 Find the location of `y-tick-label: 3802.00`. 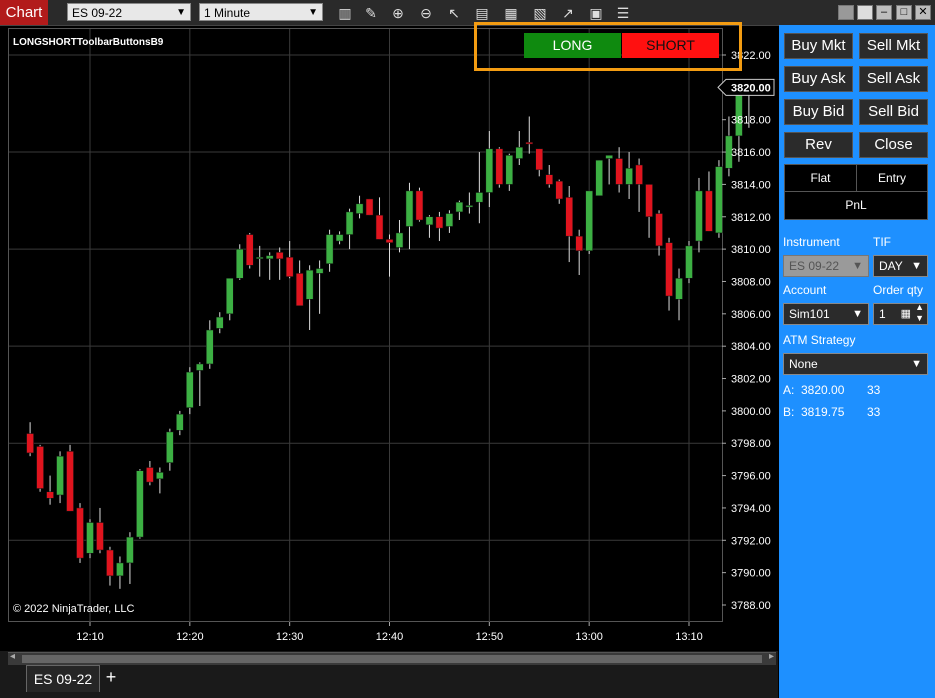

y-tick-label: 3802.00 is located at coordinates (751, 380).